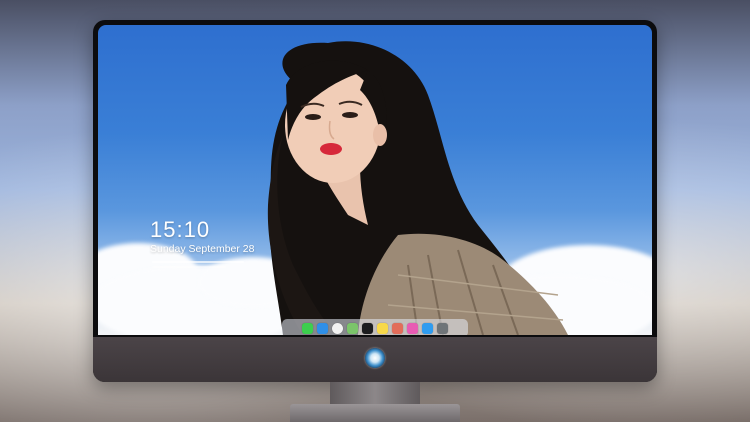 Image resolution: width=750 pixels, height=422 pixels. I want to click on camera-icon, so click(442, 328).